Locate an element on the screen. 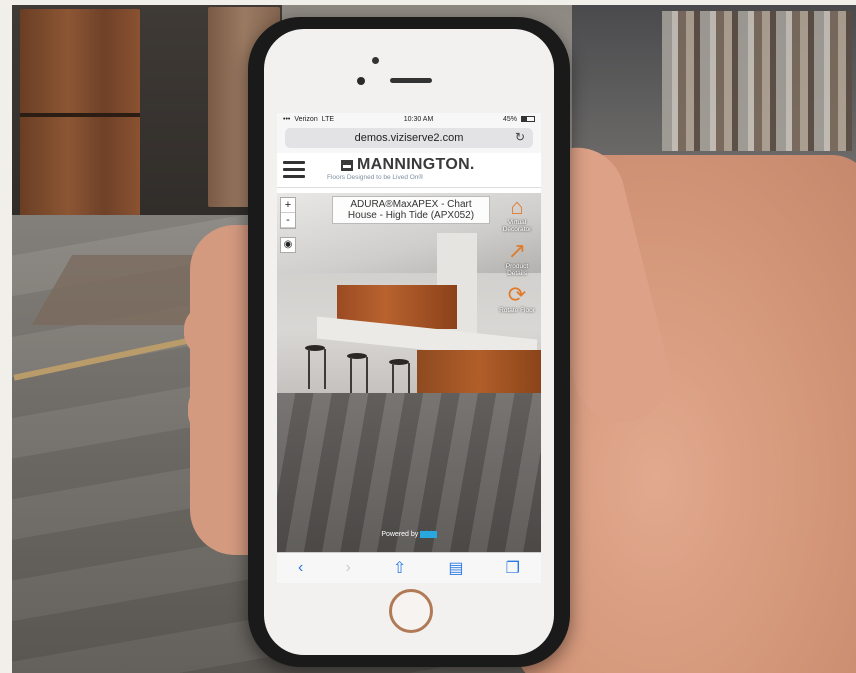  powered-by: Powered by vizir is located at coordinates (409, 534).